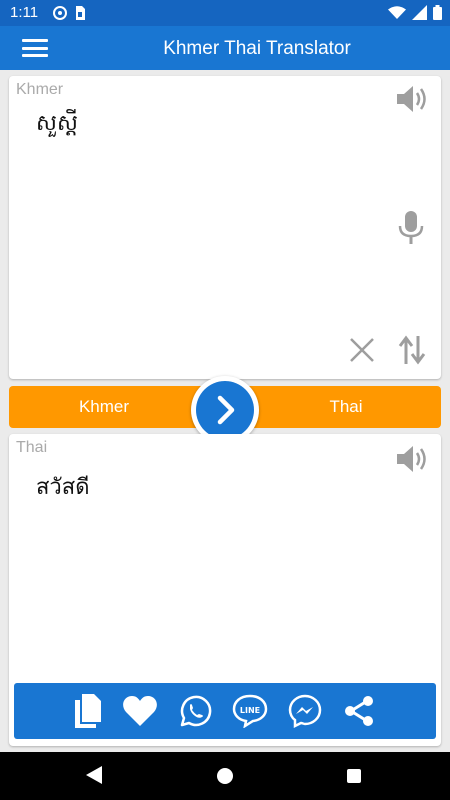 The width and height of the screenshot is (450, 800). I want to click on whatsapp-icon, so click(195, 711).